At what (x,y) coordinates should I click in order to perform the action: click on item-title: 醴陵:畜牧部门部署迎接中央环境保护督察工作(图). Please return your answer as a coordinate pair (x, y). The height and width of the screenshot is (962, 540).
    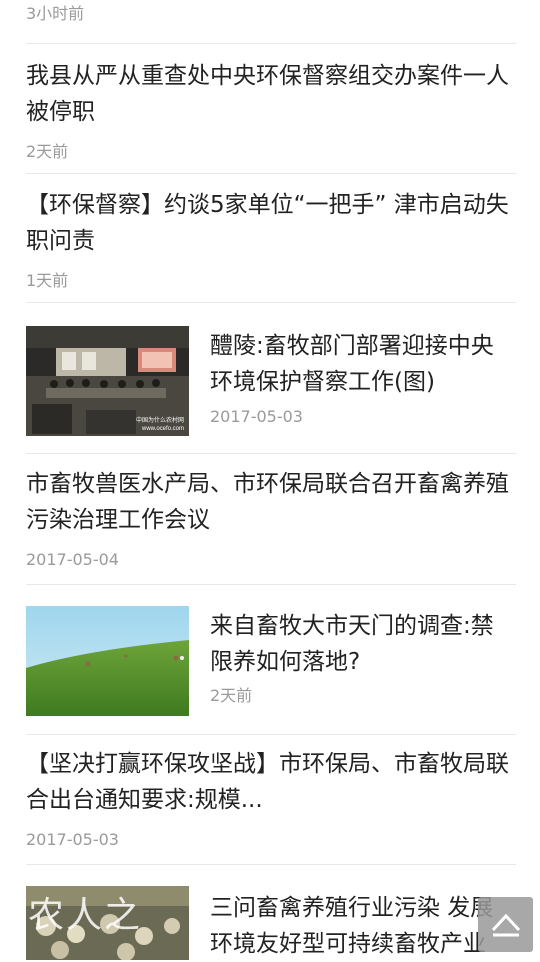
    Looking at the image, I should click on (360, 364).